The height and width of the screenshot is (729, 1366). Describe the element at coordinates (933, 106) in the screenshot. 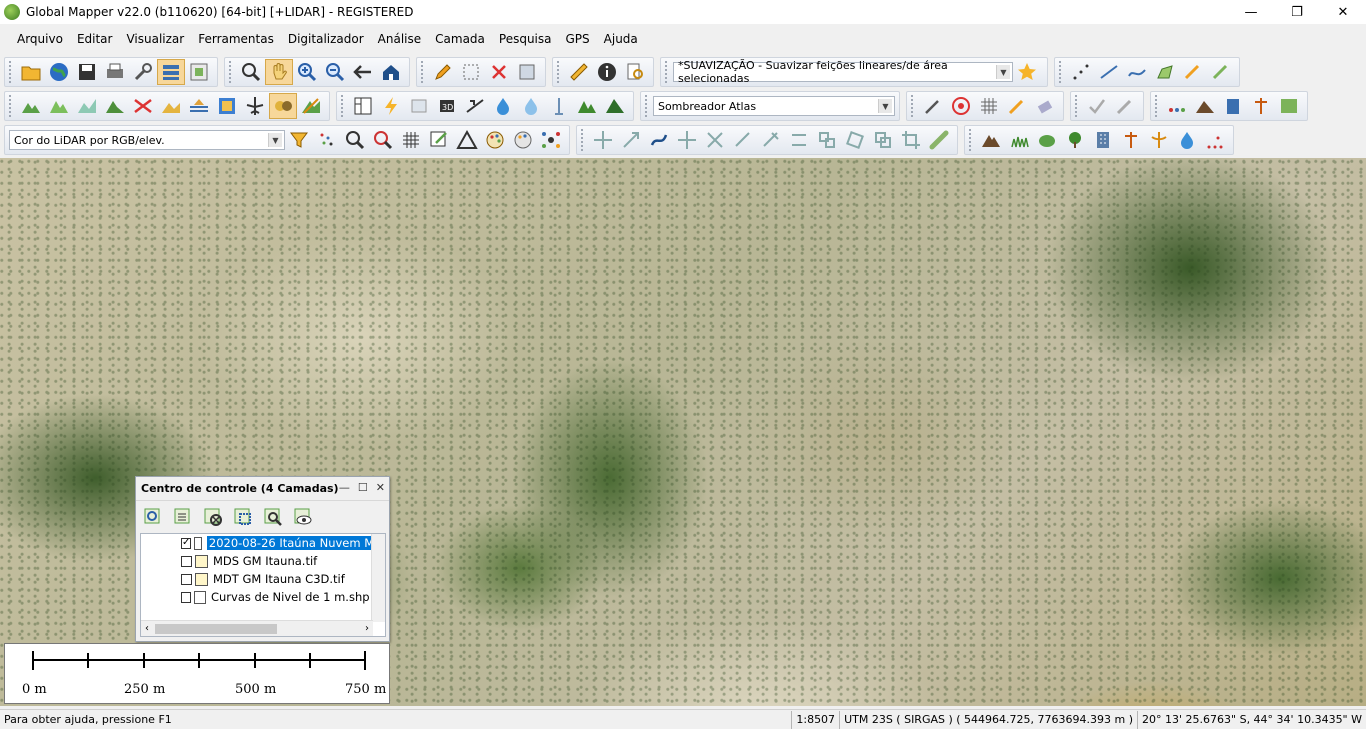

I see `lidar-draw-icon` at that location.